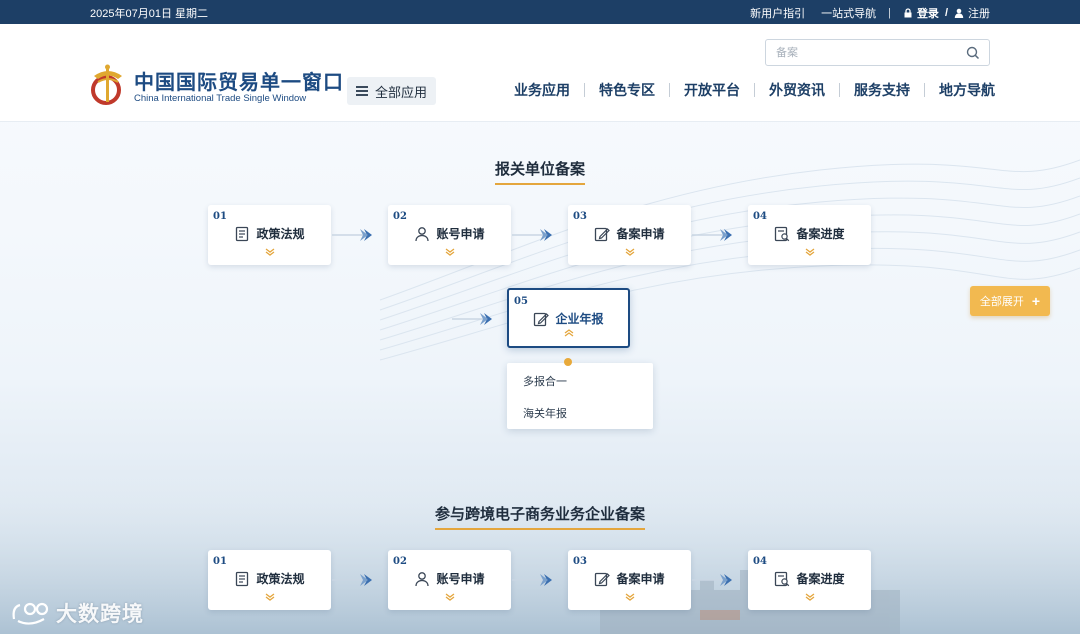  I want to click on watermark: 大数跨境, so click(77, 613).